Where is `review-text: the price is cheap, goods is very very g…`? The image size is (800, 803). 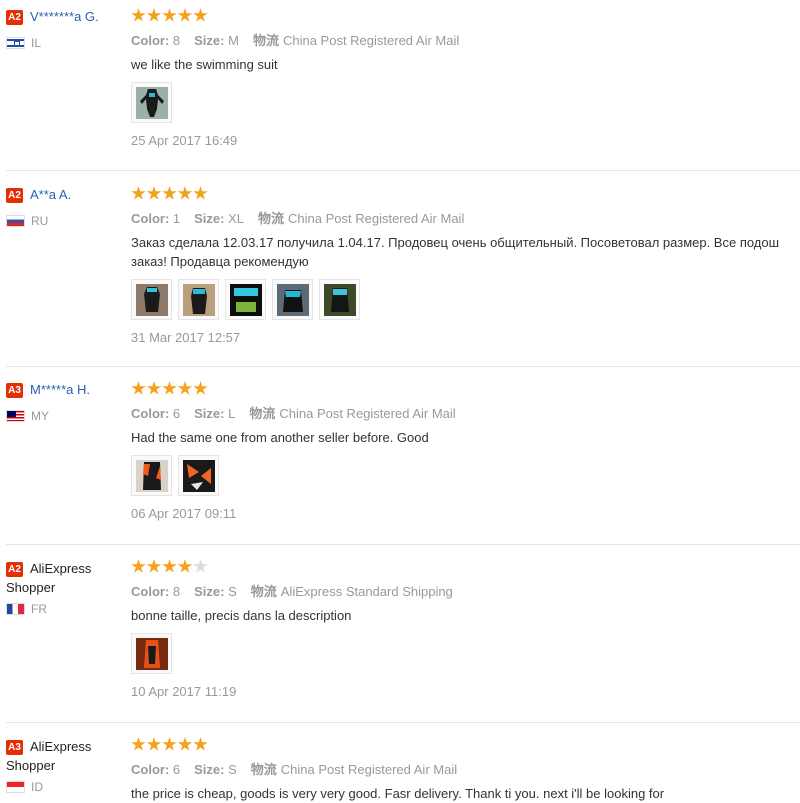 review-text: the price is cheap, goods is very very g… is located at coordinates (398, 793).